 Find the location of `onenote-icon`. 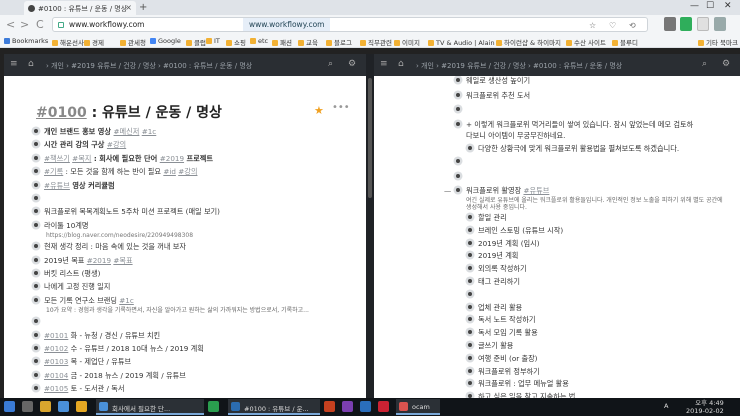

onenote-icon is located at coordinates (347, 406).